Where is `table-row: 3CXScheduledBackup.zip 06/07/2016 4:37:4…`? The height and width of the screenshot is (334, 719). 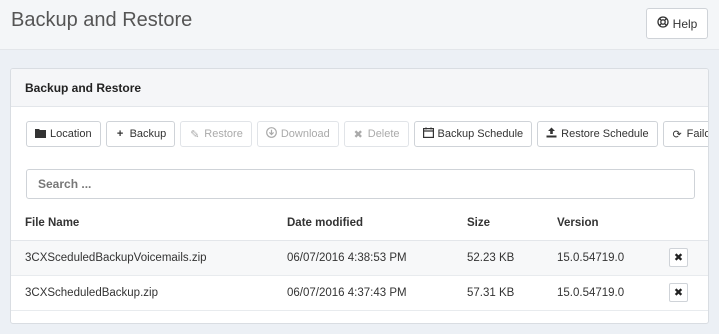 table-row: 3CXScheduledBackup.zip 06/07/2016 4:37:4… is located at coordinates (359, 293).